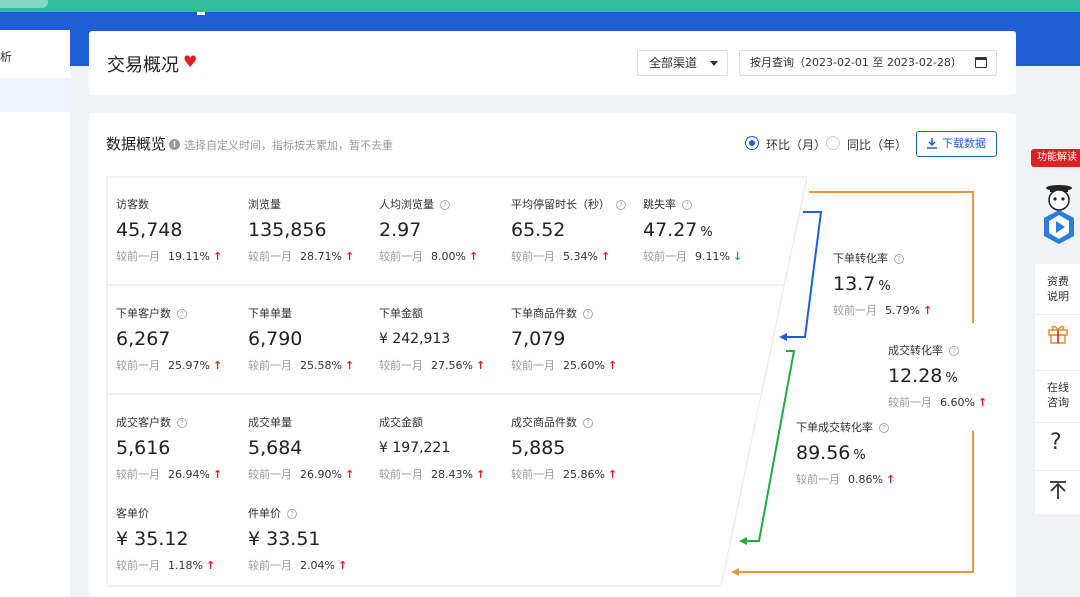  Describe the element at coordinates (796, 144) in the screenshot. I see `radio-mom-label: 环比（月）` at that location.